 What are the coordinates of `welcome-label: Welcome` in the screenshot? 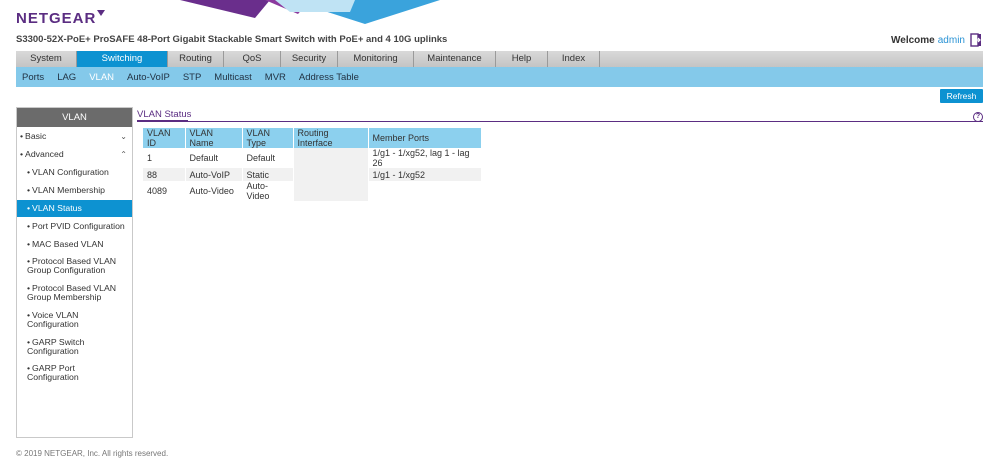 It's located at (913, 40).